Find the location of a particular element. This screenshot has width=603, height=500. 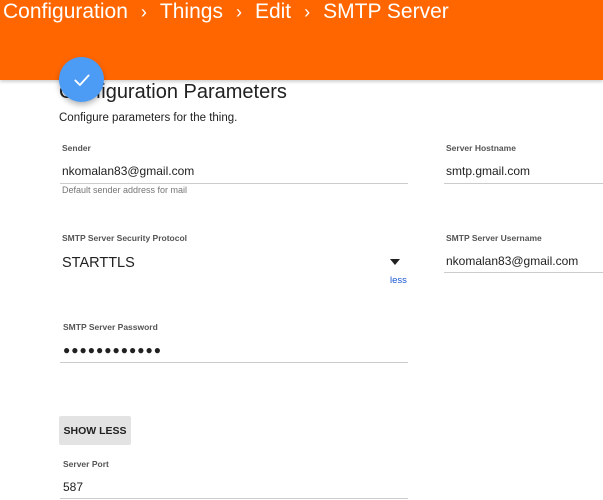

save-fab-button is located at coordinates (81, 79).